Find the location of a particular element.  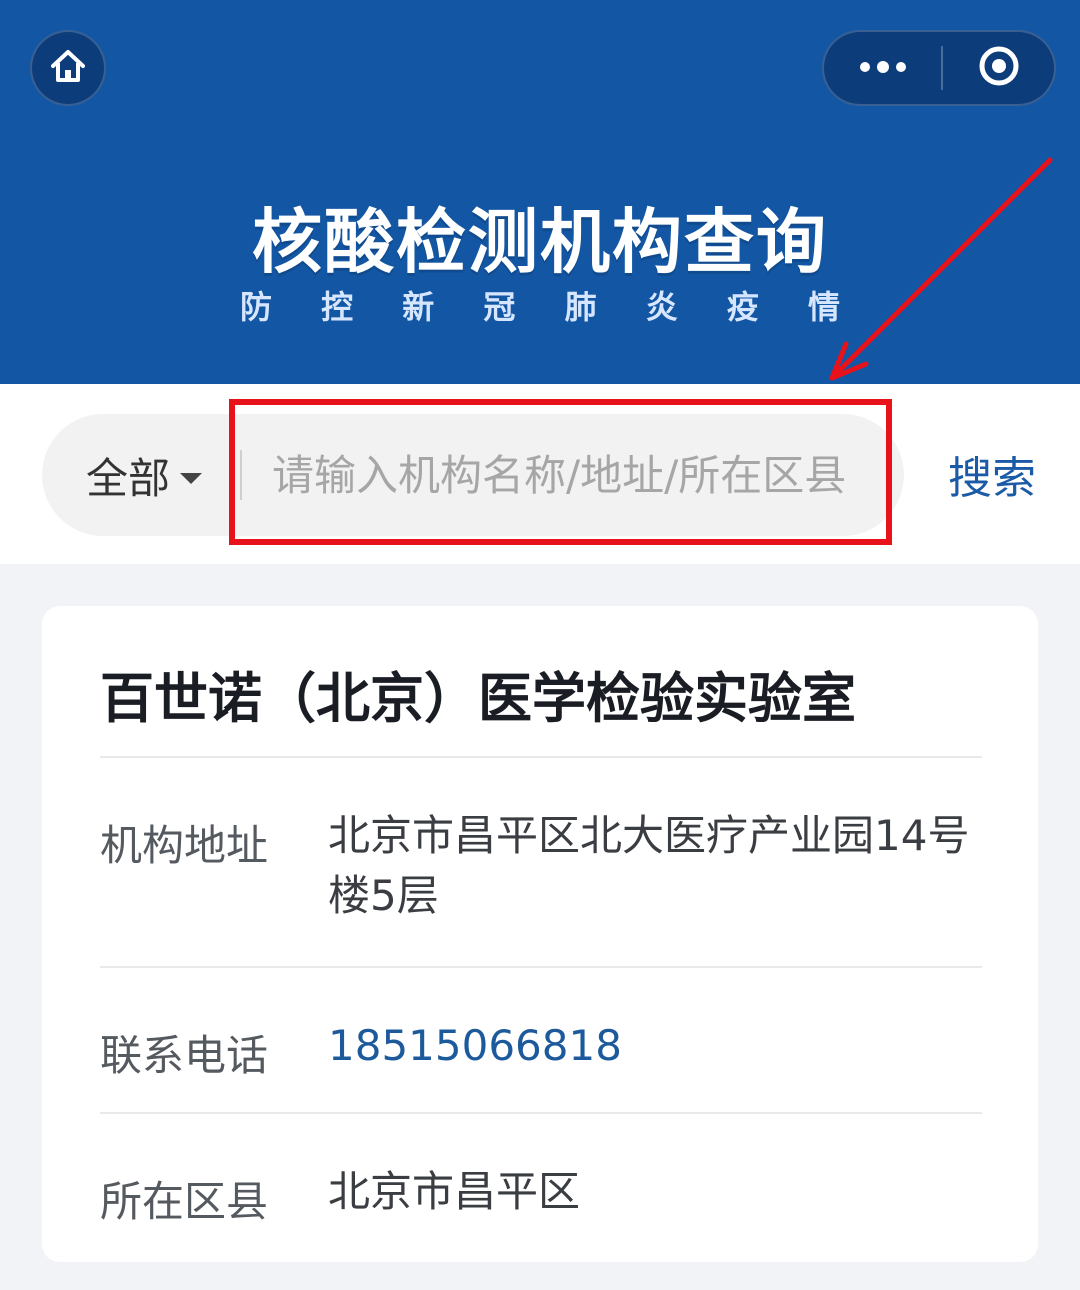

phone-label: 联系电话 is located at coordinates (184, 1055).